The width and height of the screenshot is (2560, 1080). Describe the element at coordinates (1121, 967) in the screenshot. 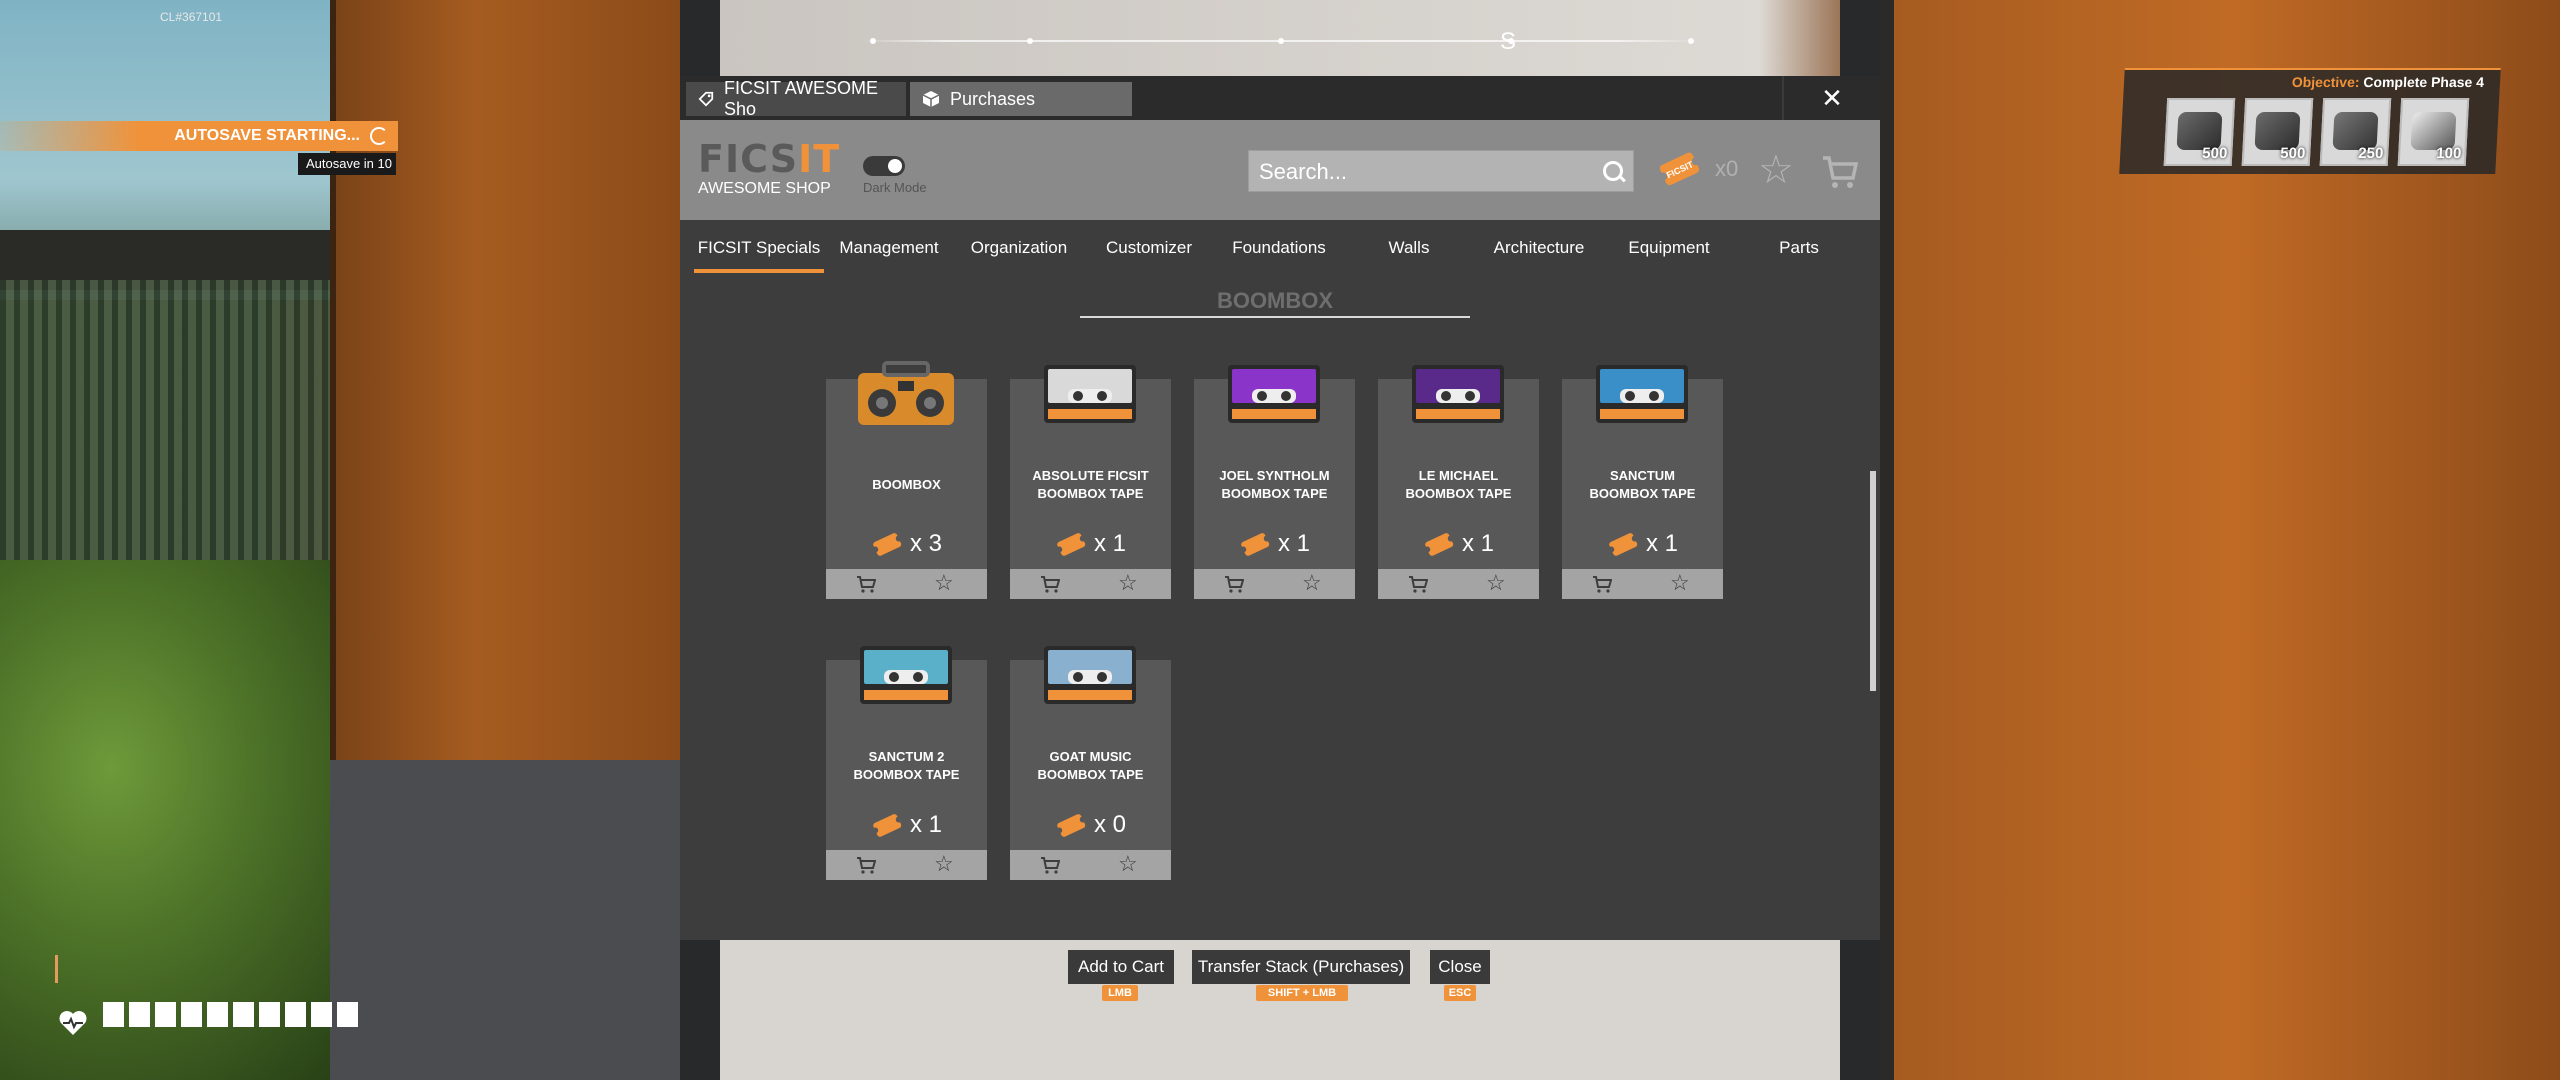

I see `add-to-cart-hint: Add to Cart` at that location.